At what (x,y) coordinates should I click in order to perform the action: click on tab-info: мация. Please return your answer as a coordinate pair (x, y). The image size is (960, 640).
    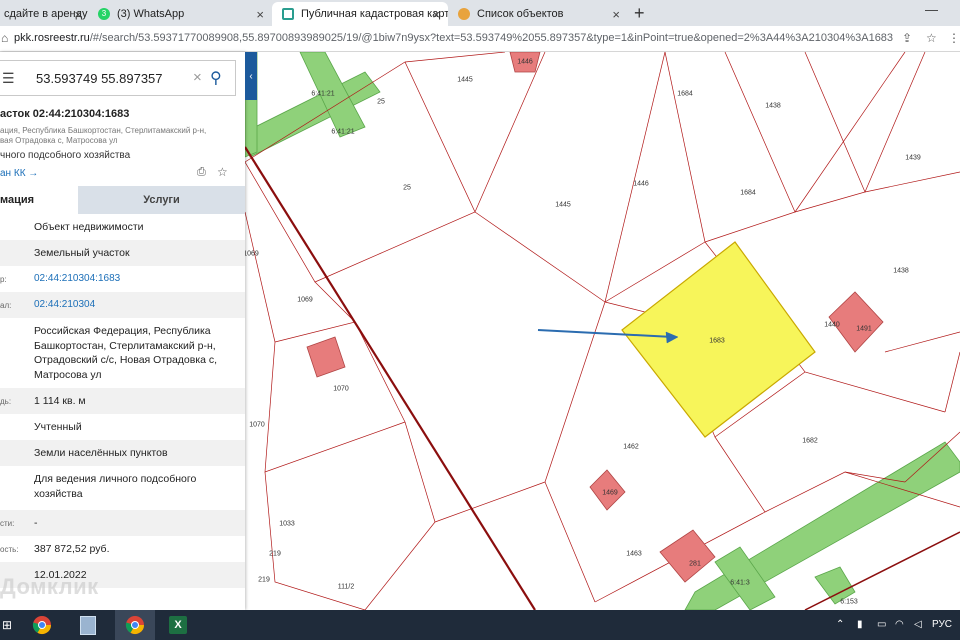
    Looking at the image, I should click on (39, 200).